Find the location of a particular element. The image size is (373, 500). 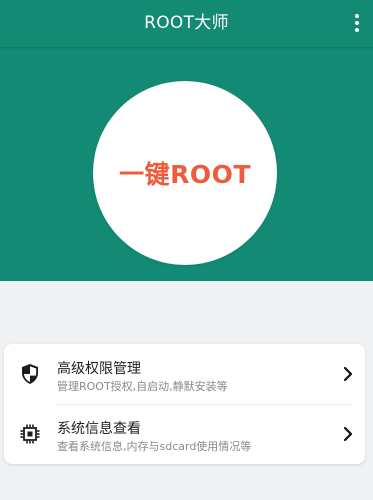

menu-item-subtitle: 查看系统信息,内存与sdcard使用情况等 is located at coordinates (154, 446).